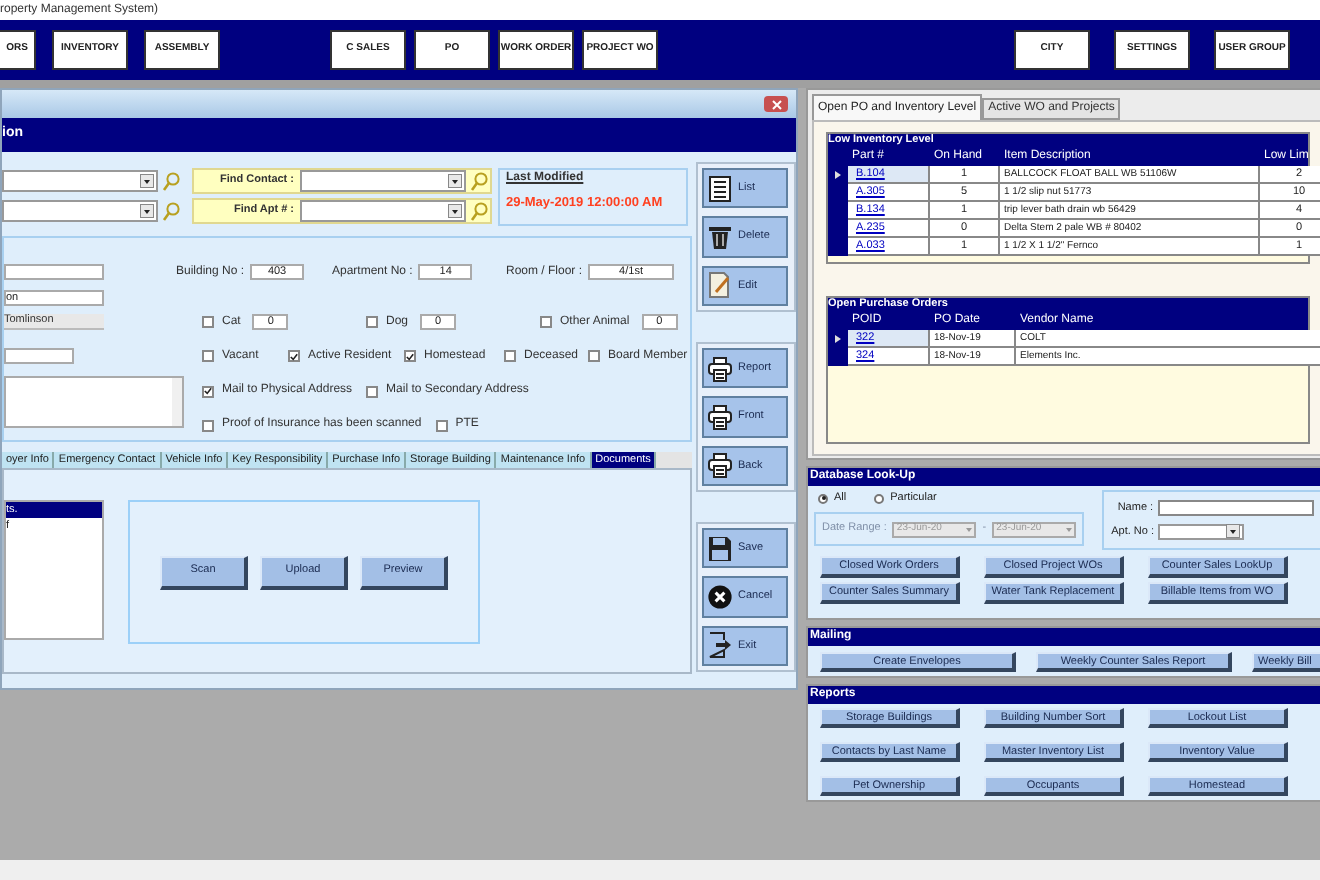  What do you see at coordinates (720, 645) in the screenshot?
I see `exit-arrow-icon` at bounding box center [720, 645].